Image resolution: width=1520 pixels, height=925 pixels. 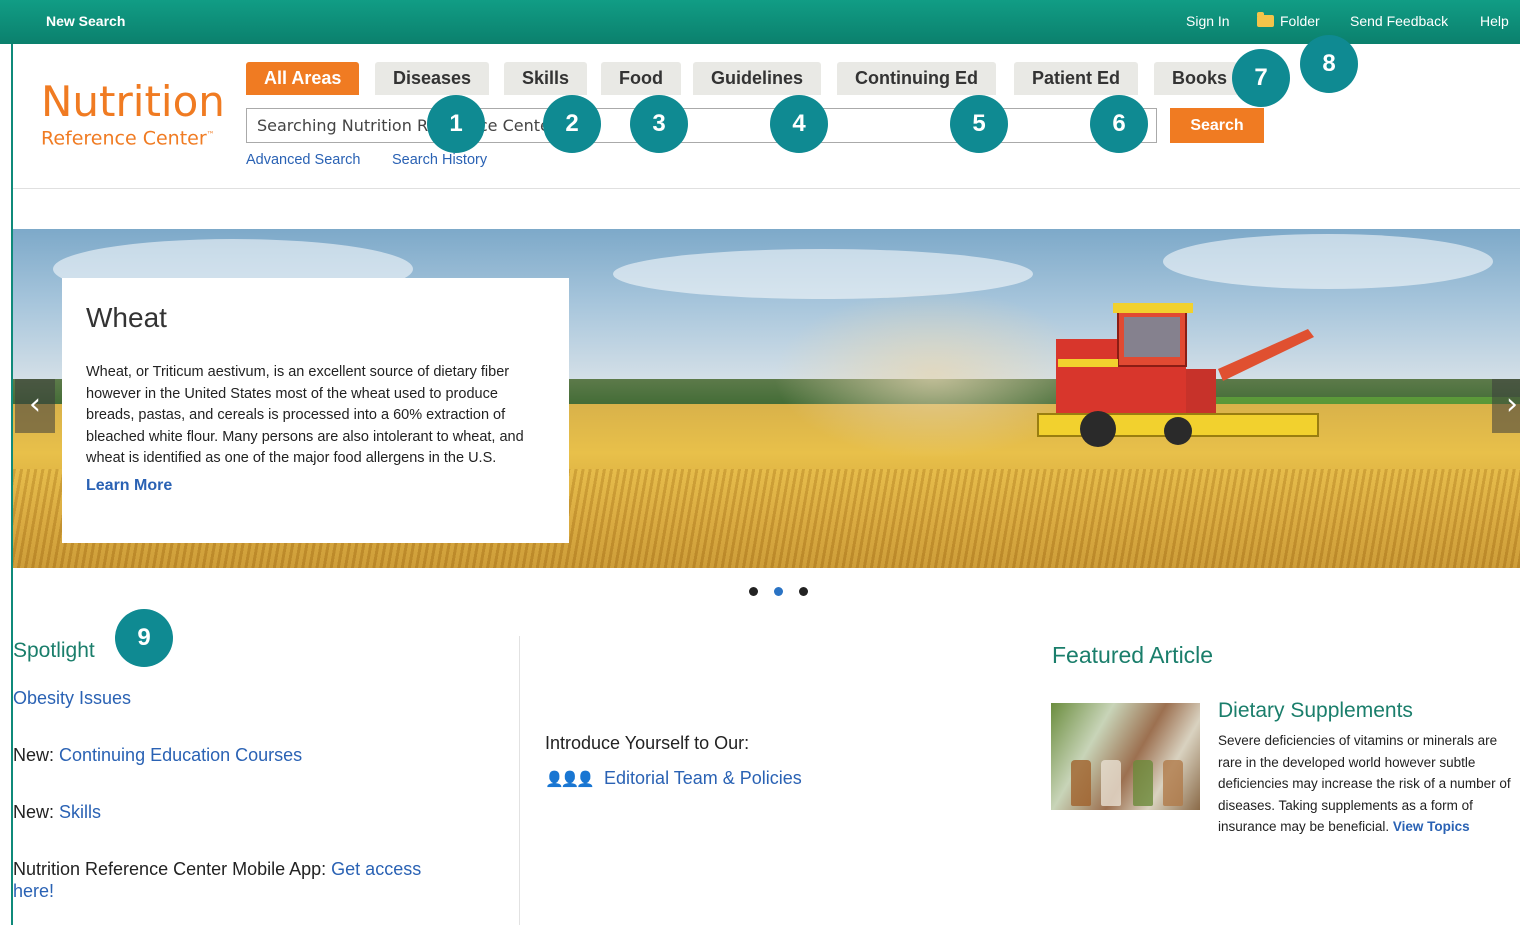 What do you see at coordinates (1494, 21) in the screenshot?
I see `help-link: Help` at bounding box center [1494, 21].